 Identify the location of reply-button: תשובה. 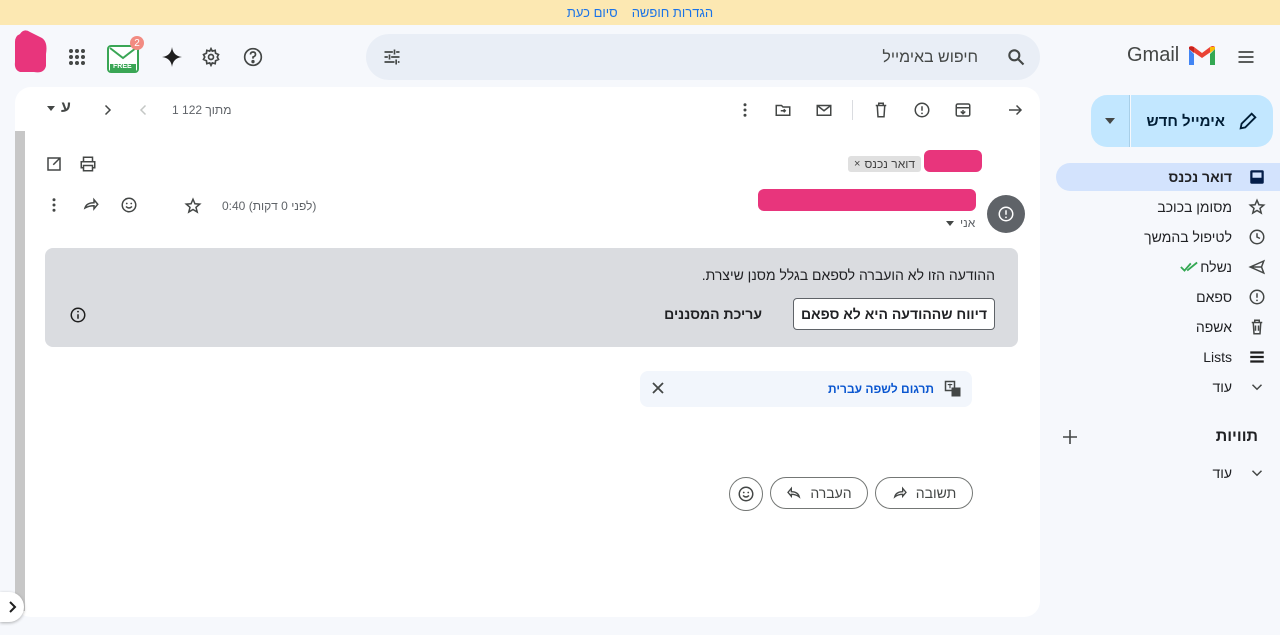
(924, 493).